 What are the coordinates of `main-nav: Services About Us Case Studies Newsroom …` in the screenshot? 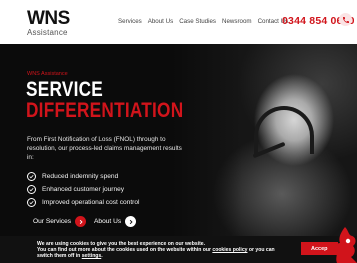 It's located at (203, 21).